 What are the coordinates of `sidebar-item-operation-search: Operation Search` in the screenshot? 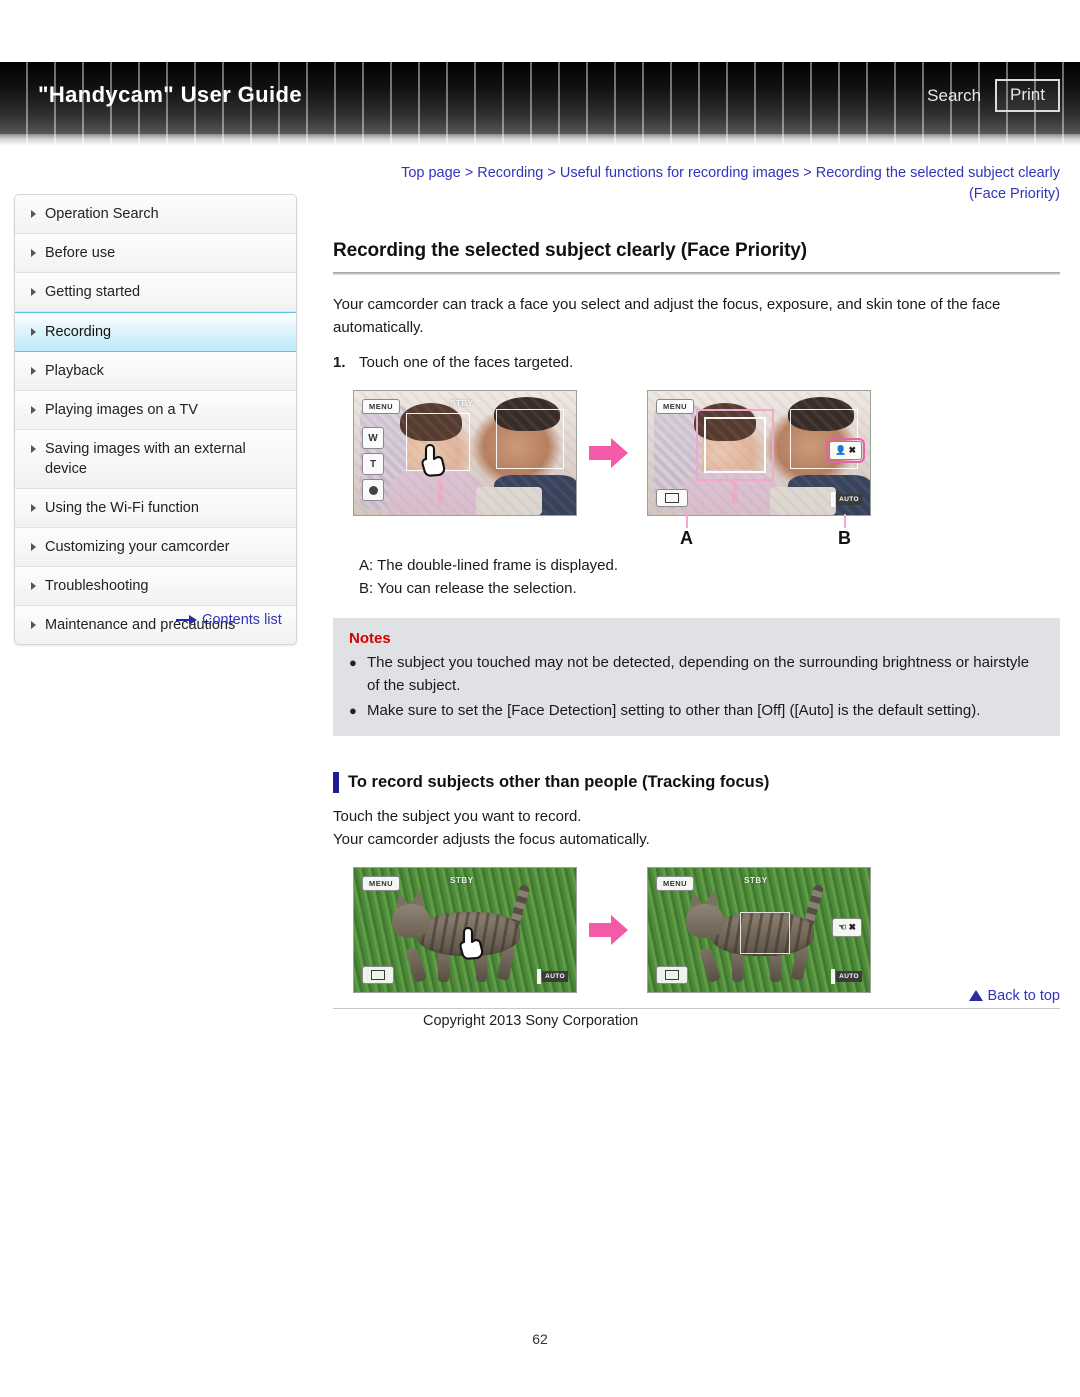 It's located at (155, 214).